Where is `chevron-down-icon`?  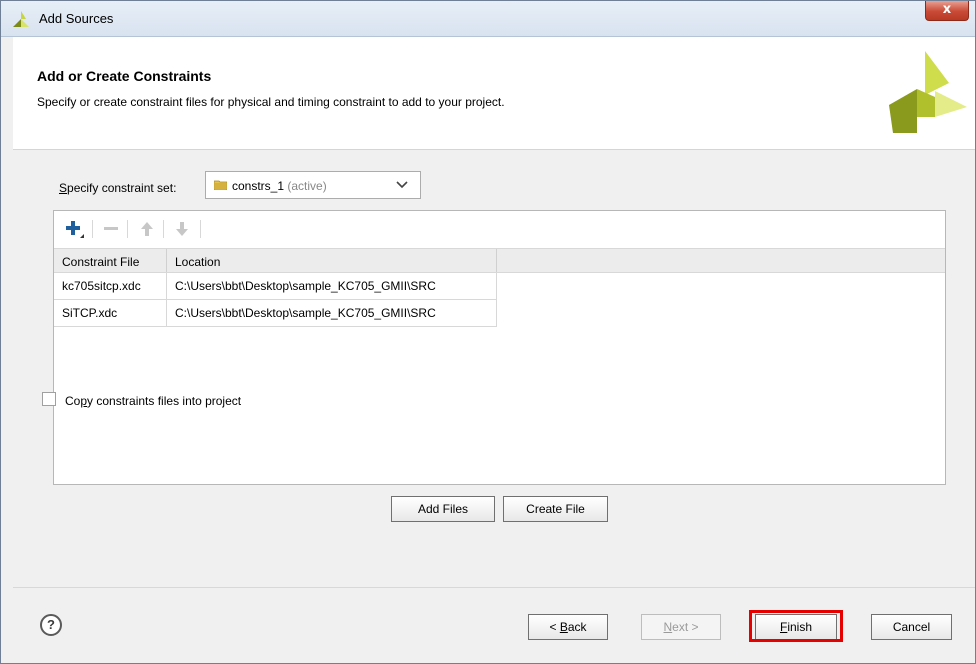 chevron-down-icon is located at coordinates (402, 185).